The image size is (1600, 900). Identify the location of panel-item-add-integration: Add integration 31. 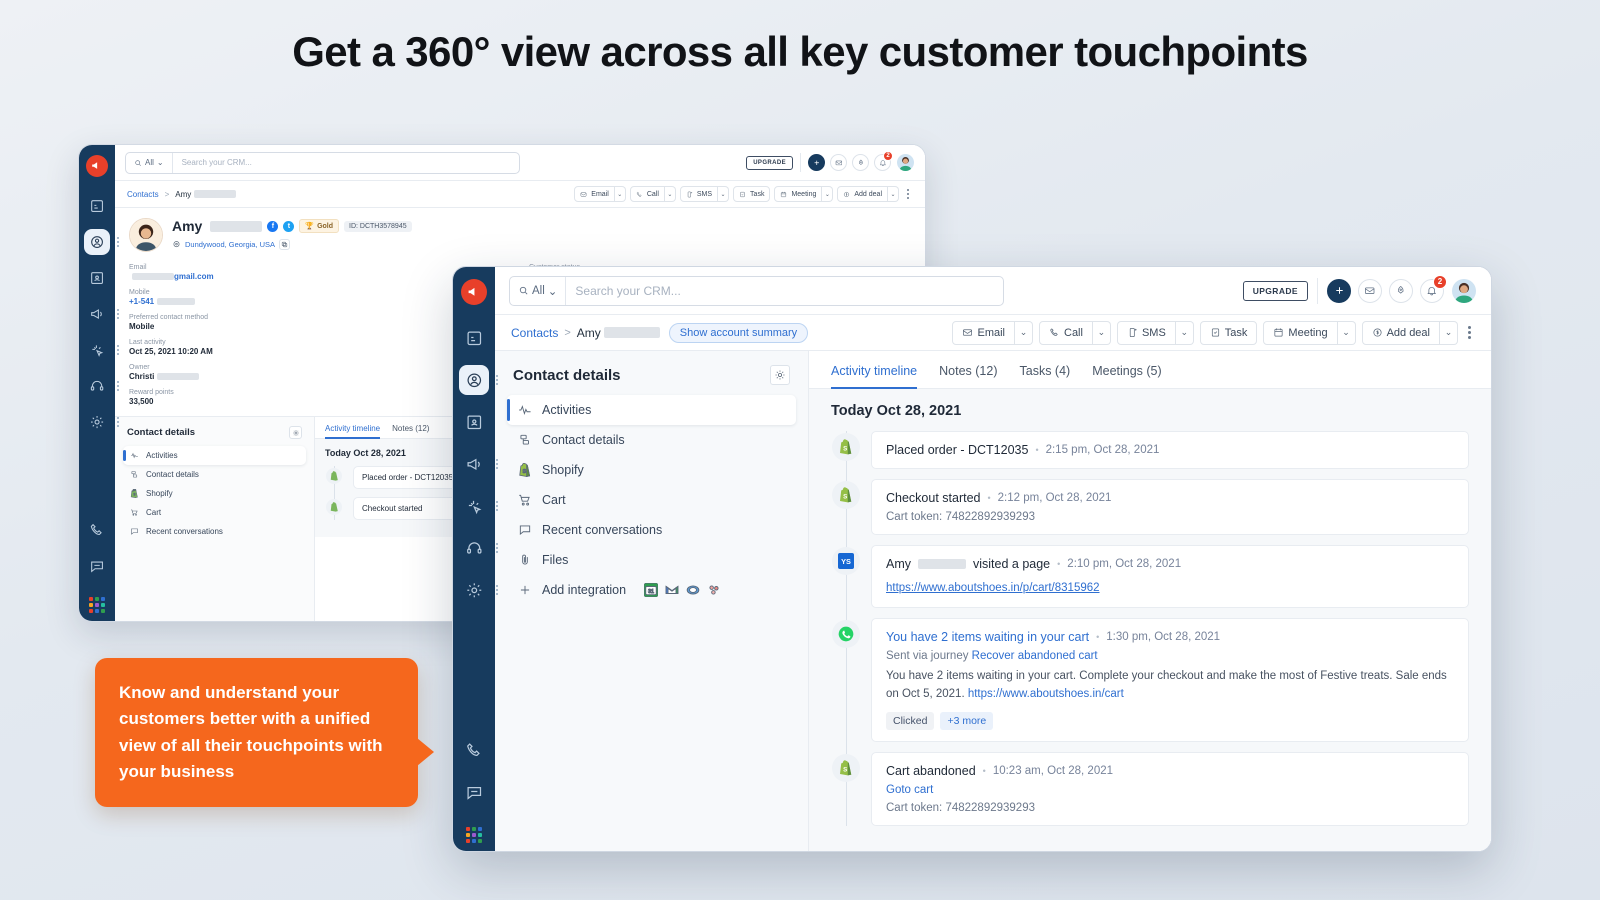
(651, 590).